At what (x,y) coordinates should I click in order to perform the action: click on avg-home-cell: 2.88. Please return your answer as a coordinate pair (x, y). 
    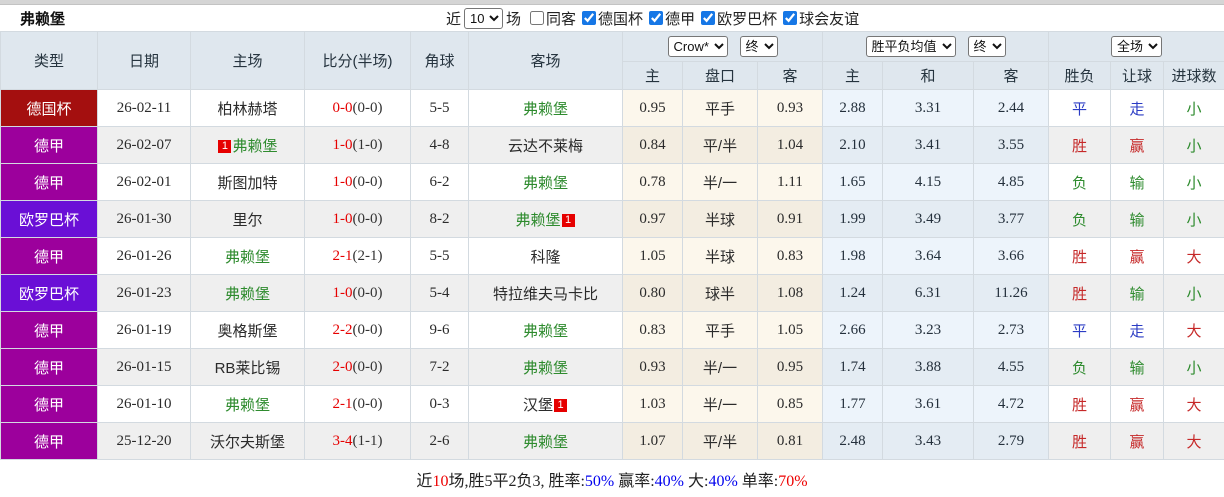
    Looking at the image, I should click on (853, 108).